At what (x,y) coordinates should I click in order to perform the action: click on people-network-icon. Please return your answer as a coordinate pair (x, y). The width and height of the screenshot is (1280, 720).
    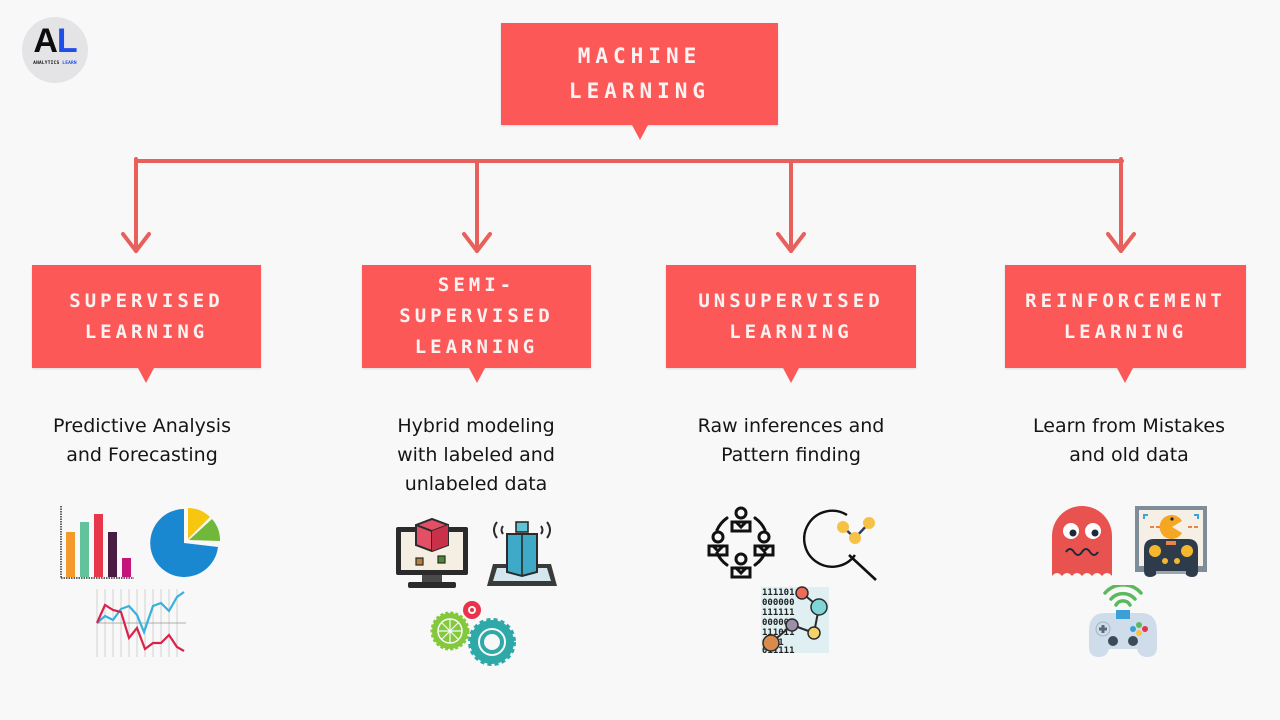
    Looking at the image, I should click on (741, 542).